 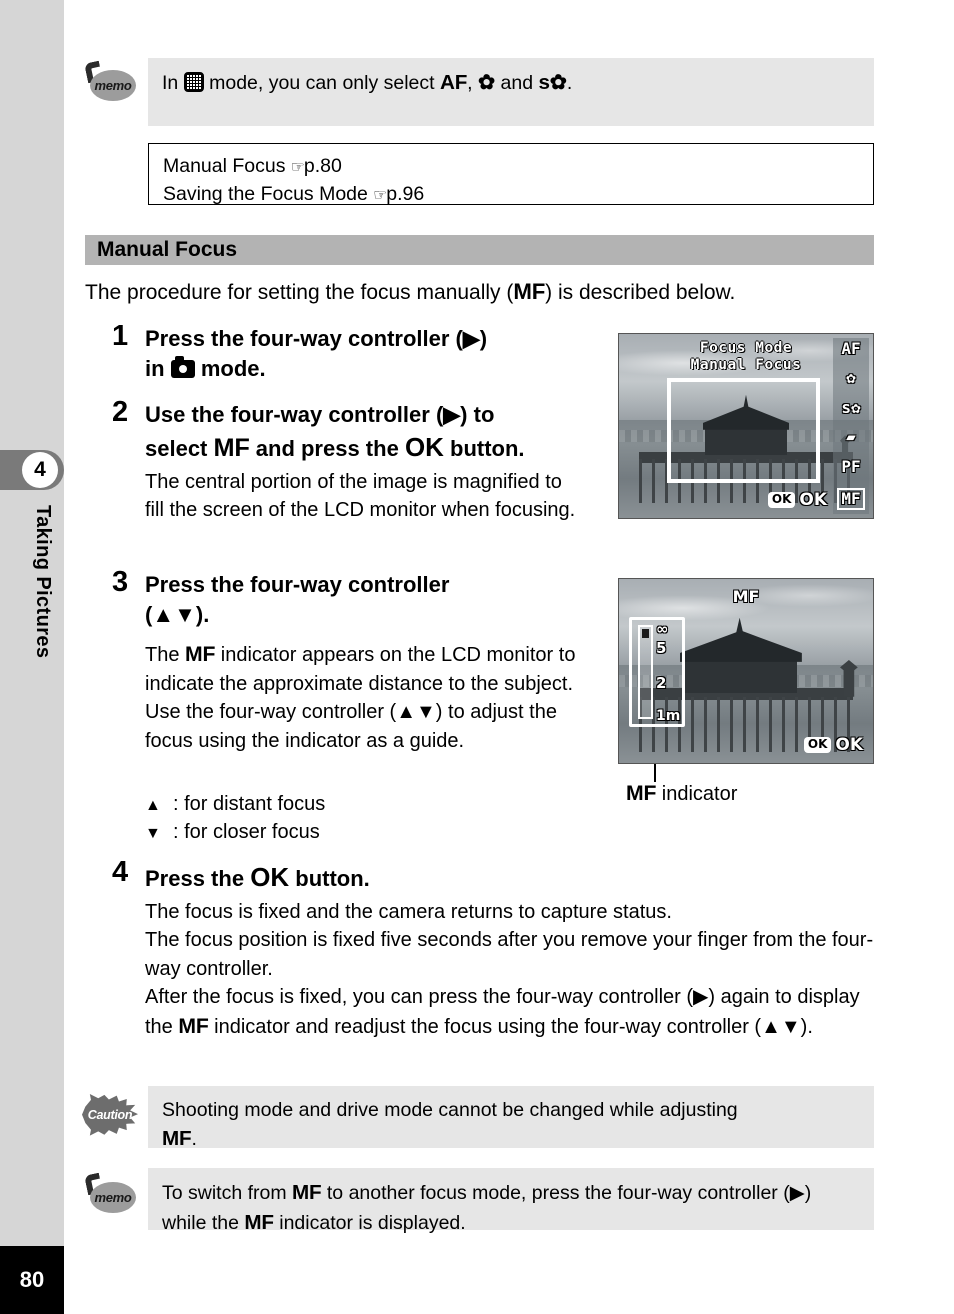 I want to click on chapter-label: Taking Pictures, so click(x=43, y=582).